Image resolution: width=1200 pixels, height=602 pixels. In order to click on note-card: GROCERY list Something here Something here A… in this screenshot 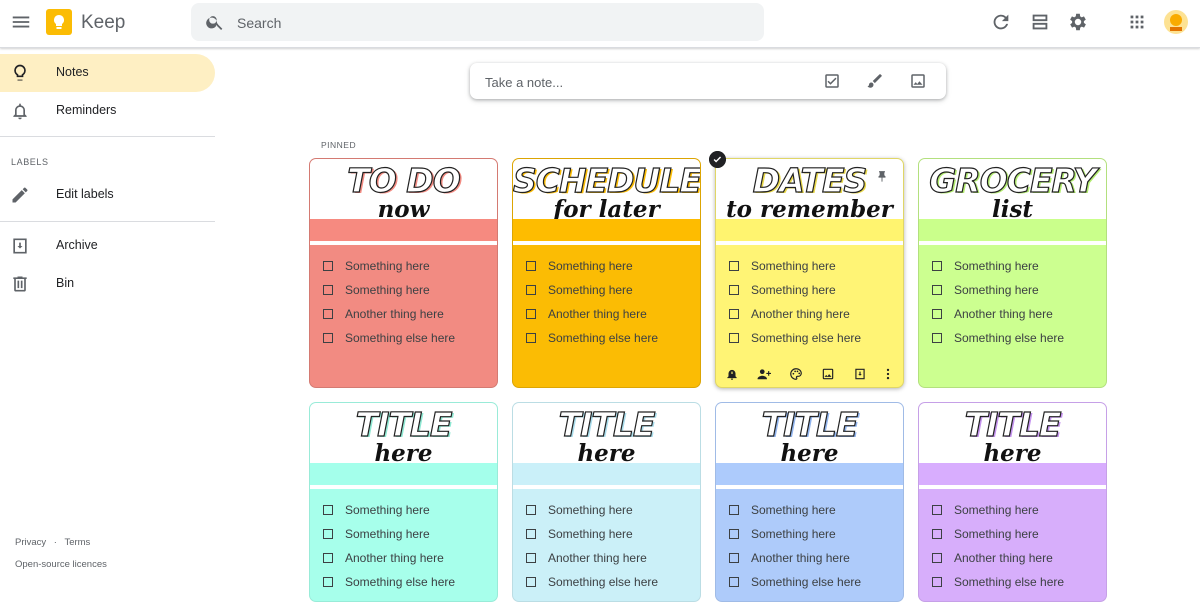, I will do `click(1012, 273)`.